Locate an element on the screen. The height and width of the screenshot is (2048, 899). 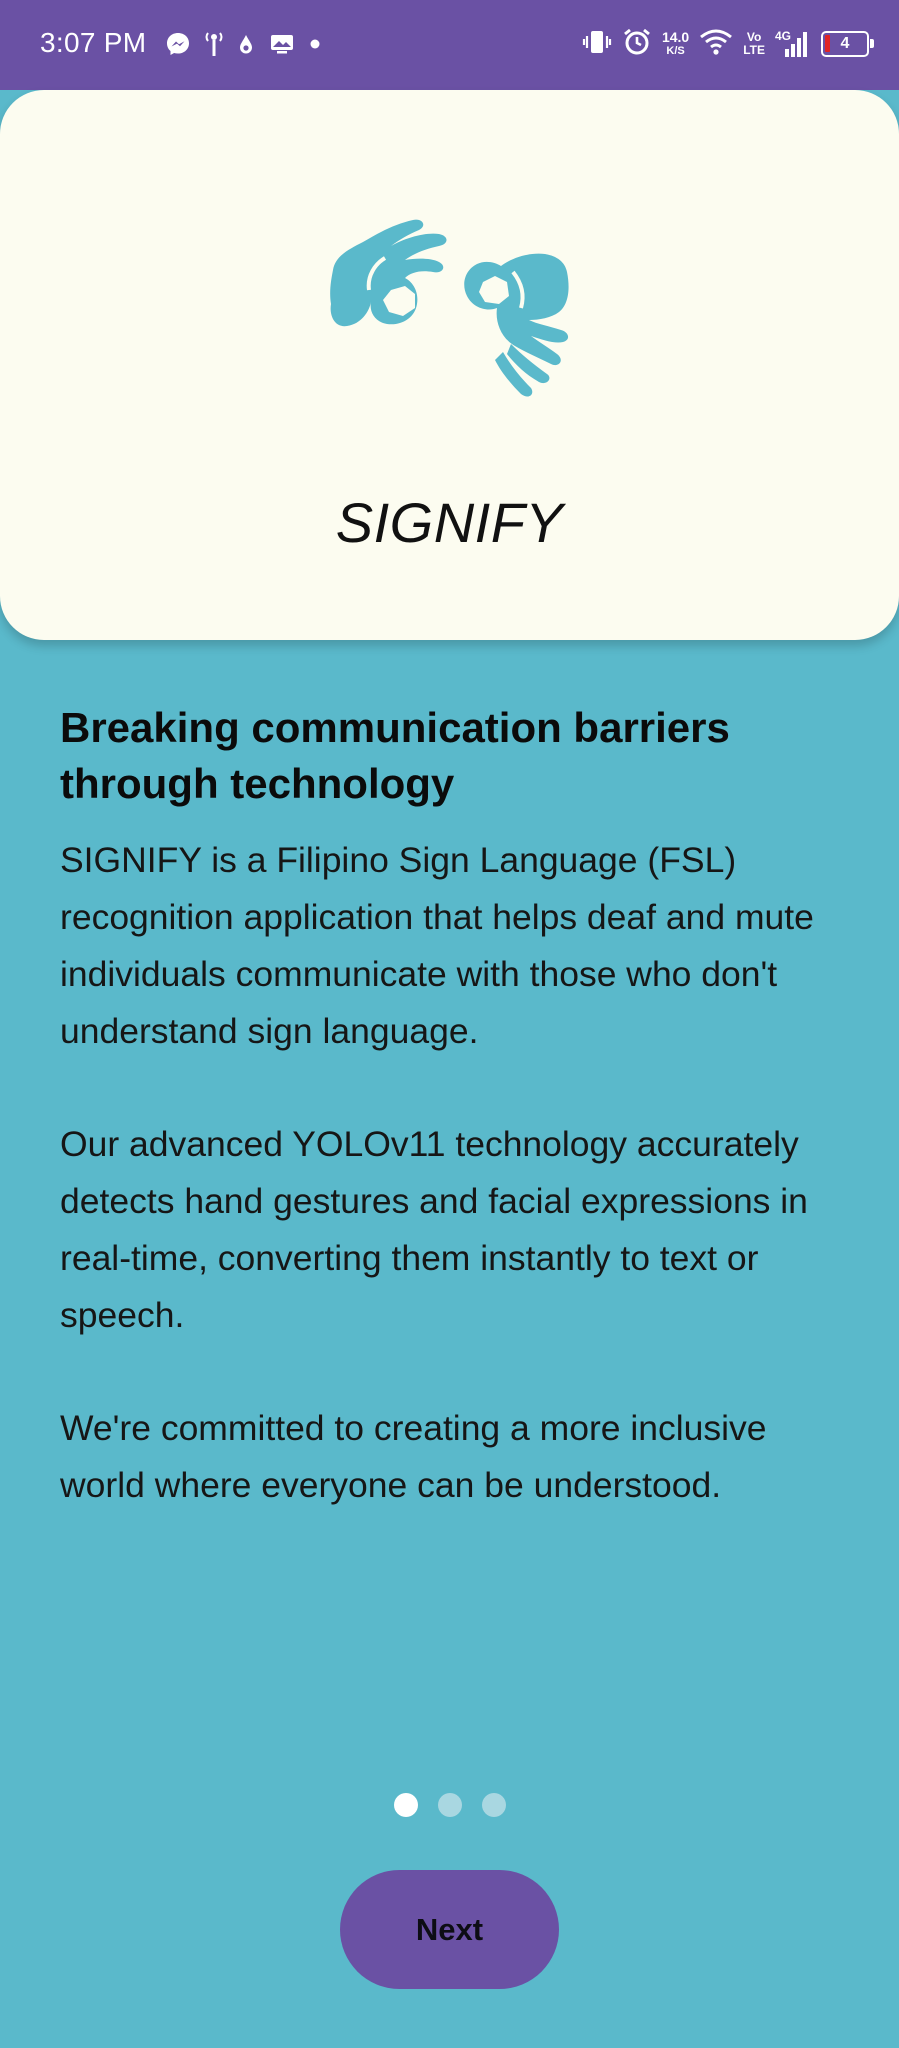
gallery-icon is located at coordinates (282, 46).